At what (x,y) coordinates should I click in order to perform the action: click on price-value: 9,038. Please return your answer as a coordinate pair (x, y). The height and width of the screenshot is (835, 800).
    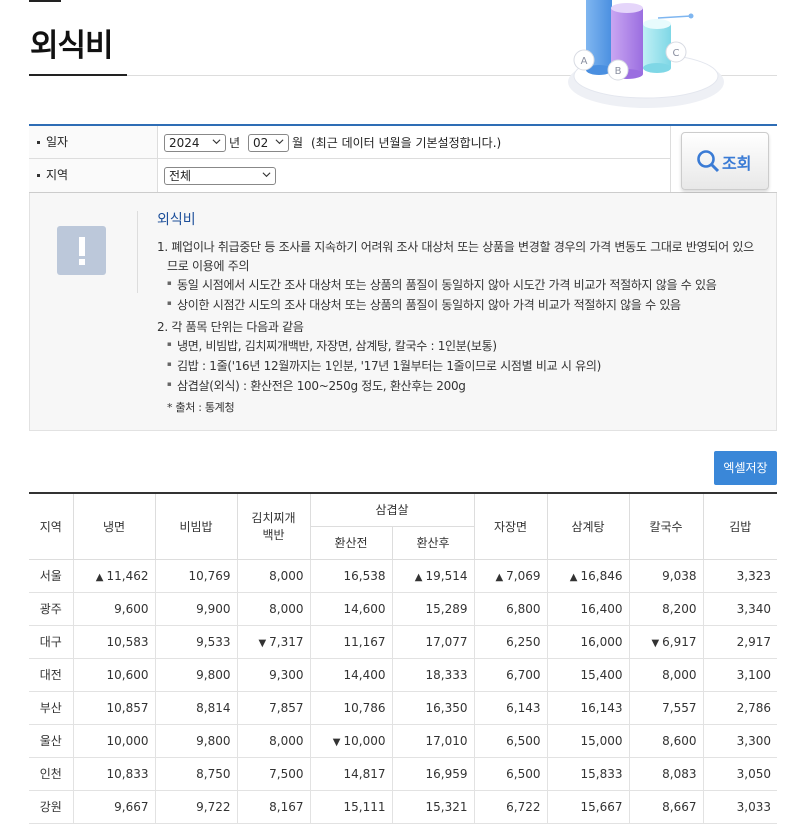
    Looking at the image, I should click on (679, 575).